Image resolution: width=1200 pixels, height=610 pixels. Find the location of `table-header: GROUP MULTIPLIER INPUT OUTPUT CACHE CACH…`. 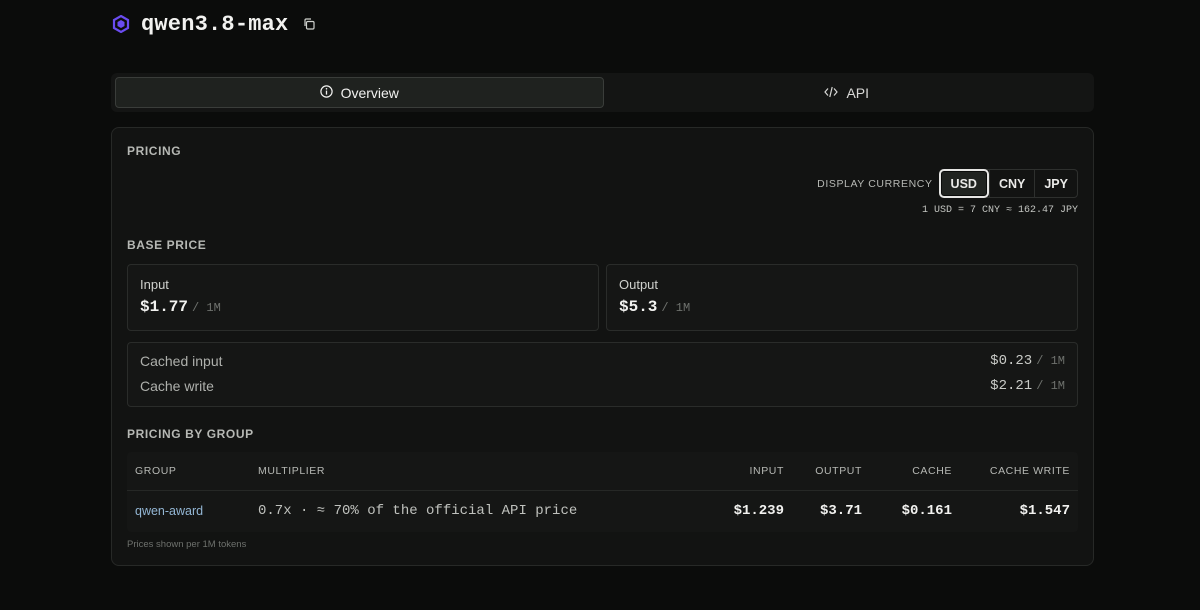

table-header: GROUP MULTIPLIER INPUT OUTPUT CACHE CACH… is located at coordinates (602, 471).